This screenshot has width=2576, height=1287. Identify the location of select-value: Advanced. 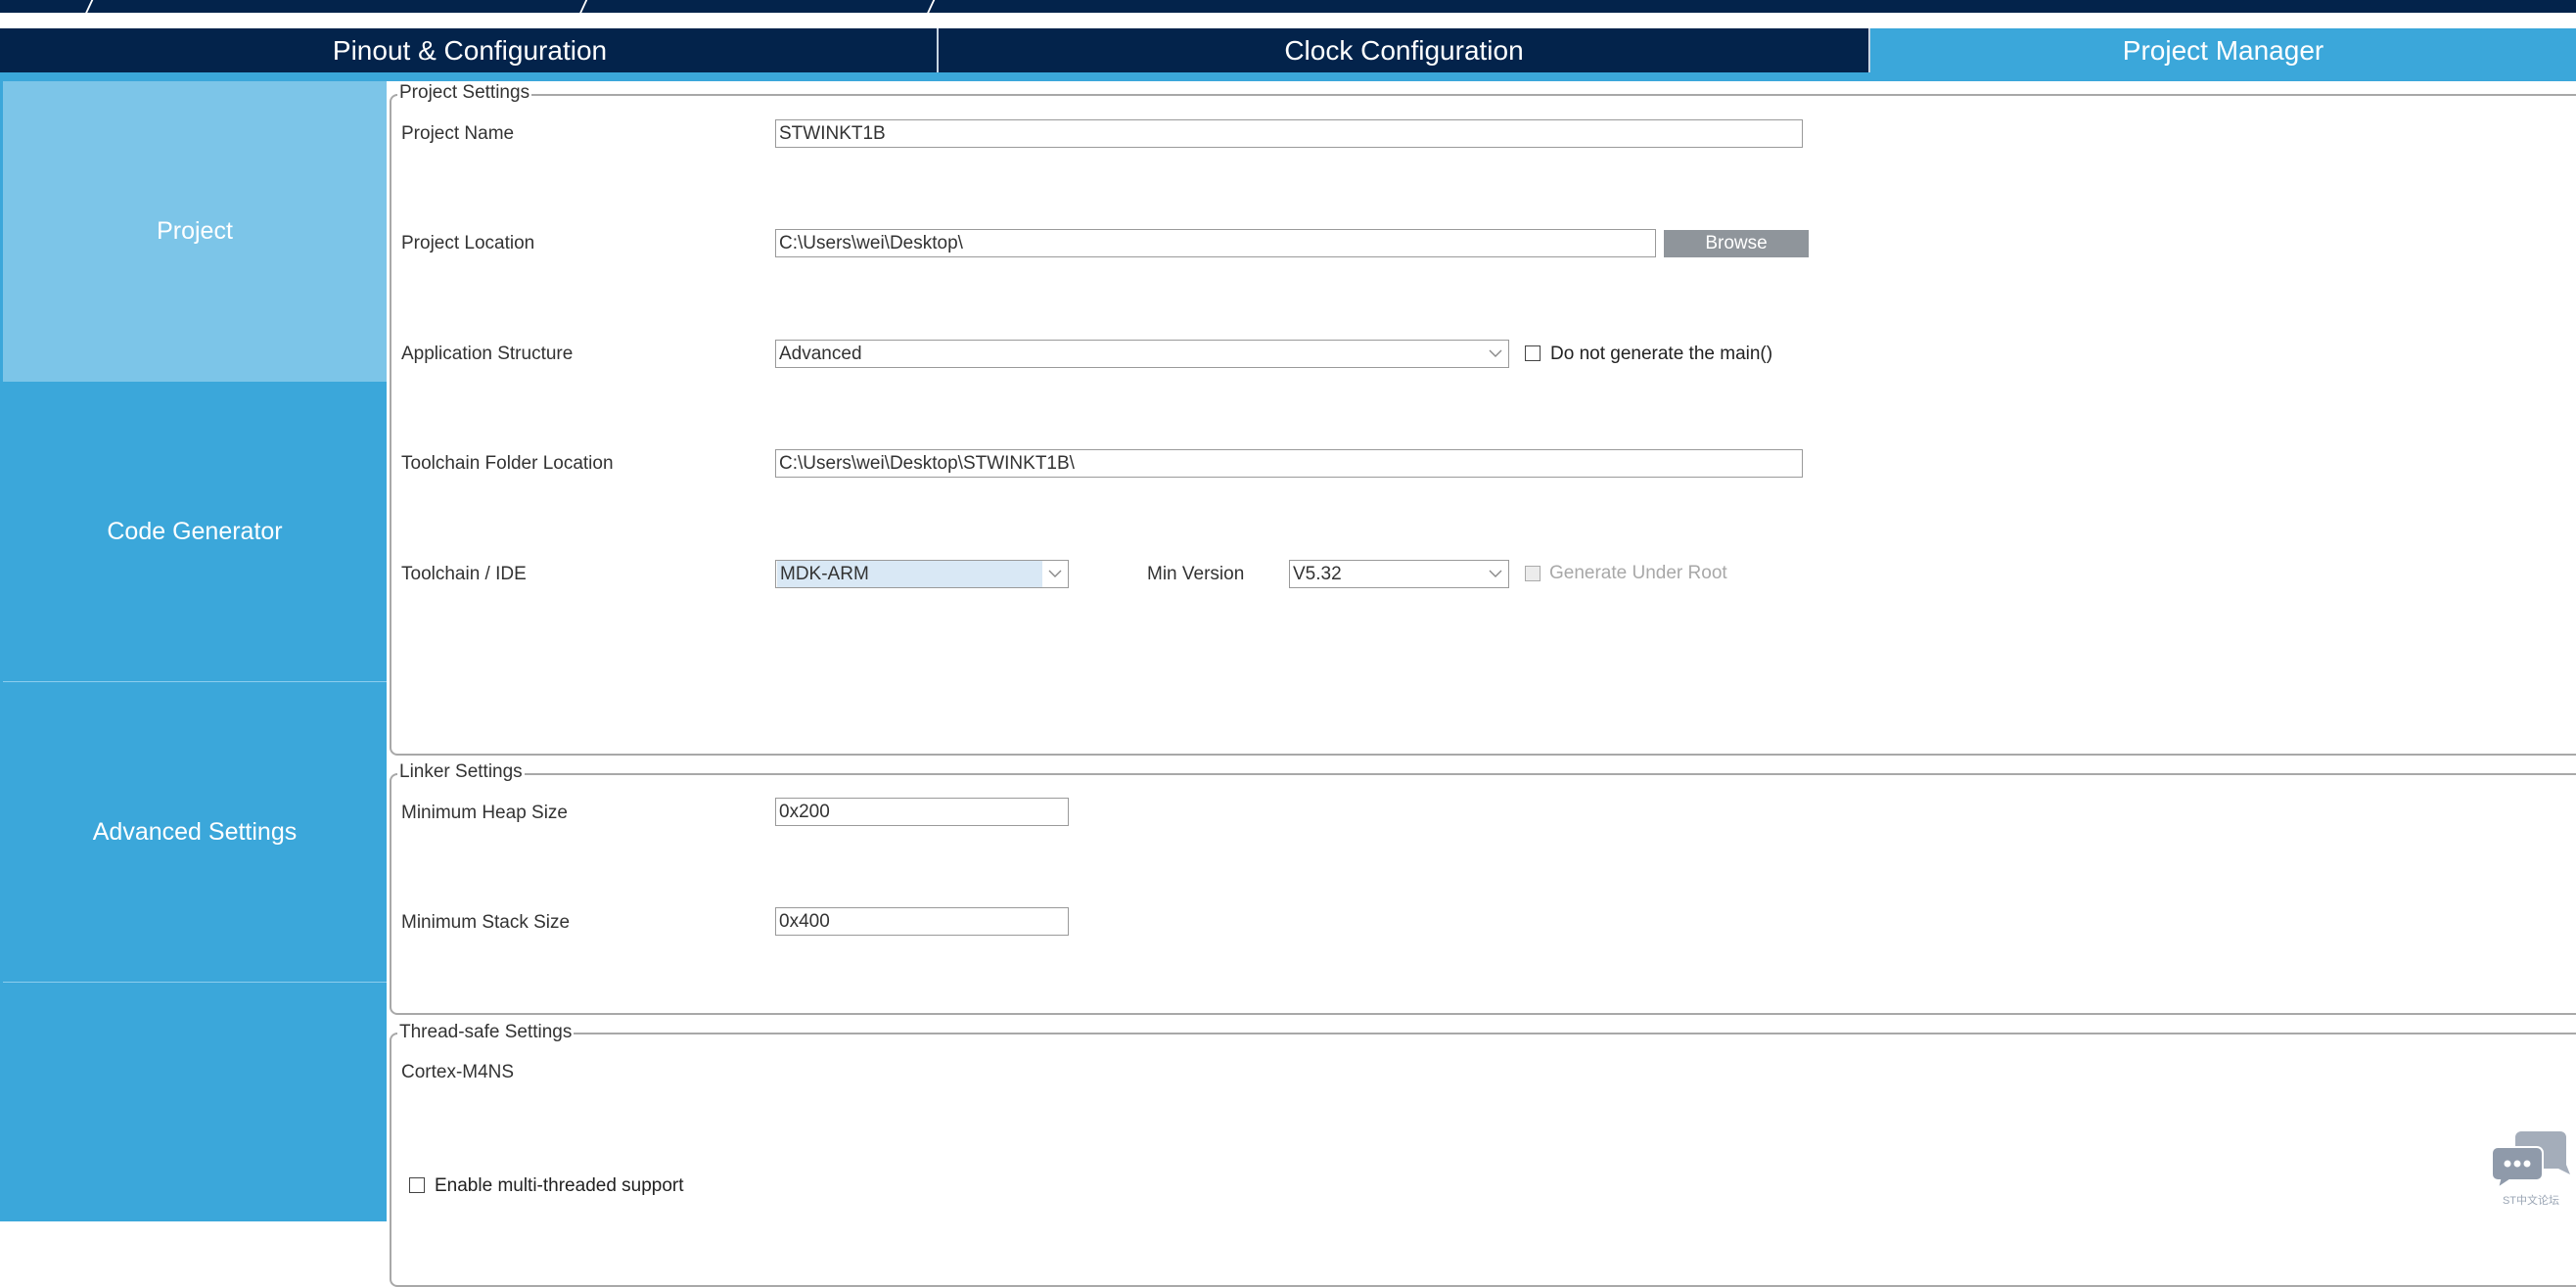
(821, 353).